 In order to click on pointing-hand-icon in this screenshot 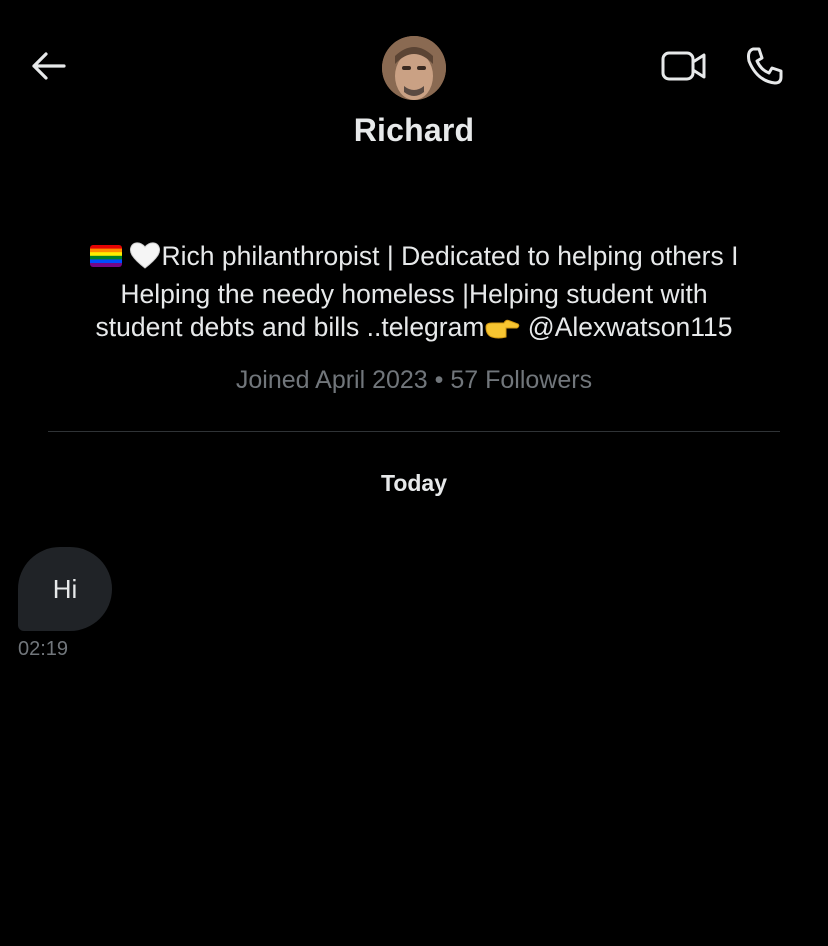, I will do `click(502, 332)`.